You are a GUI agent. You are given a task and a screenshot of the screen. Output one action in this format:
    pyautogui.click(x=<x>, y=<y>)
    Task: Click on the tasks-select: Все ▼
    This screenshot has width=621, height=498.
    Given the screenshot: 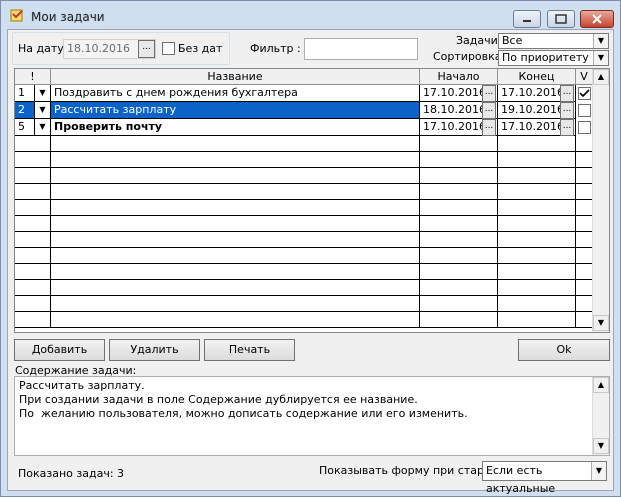 What is the action you would take?
    pyautogui.click(x=553, y=41)
    